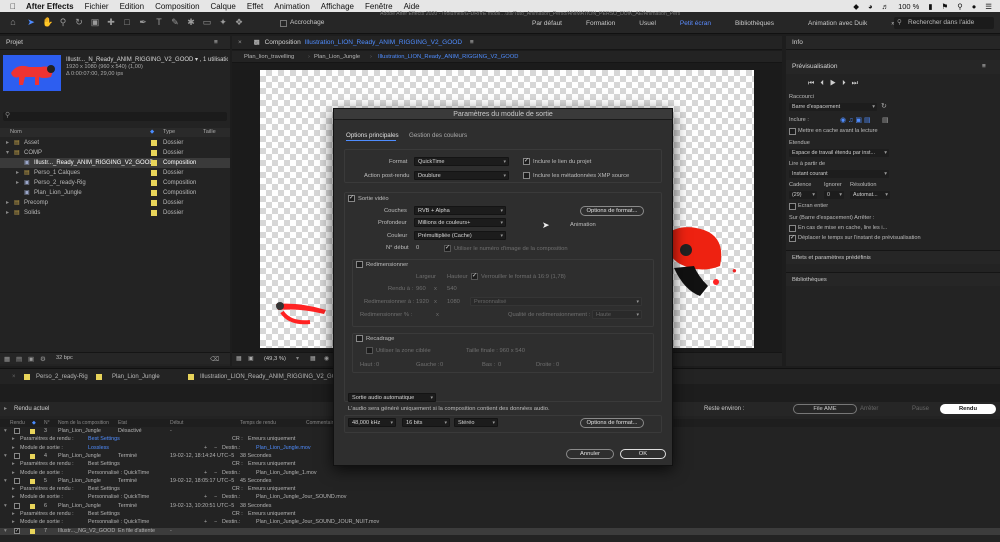  What do you see at coordinates (257, 42) in the screenshot?
I see `lock-icon: ▩` at bounding box center [257, 42].